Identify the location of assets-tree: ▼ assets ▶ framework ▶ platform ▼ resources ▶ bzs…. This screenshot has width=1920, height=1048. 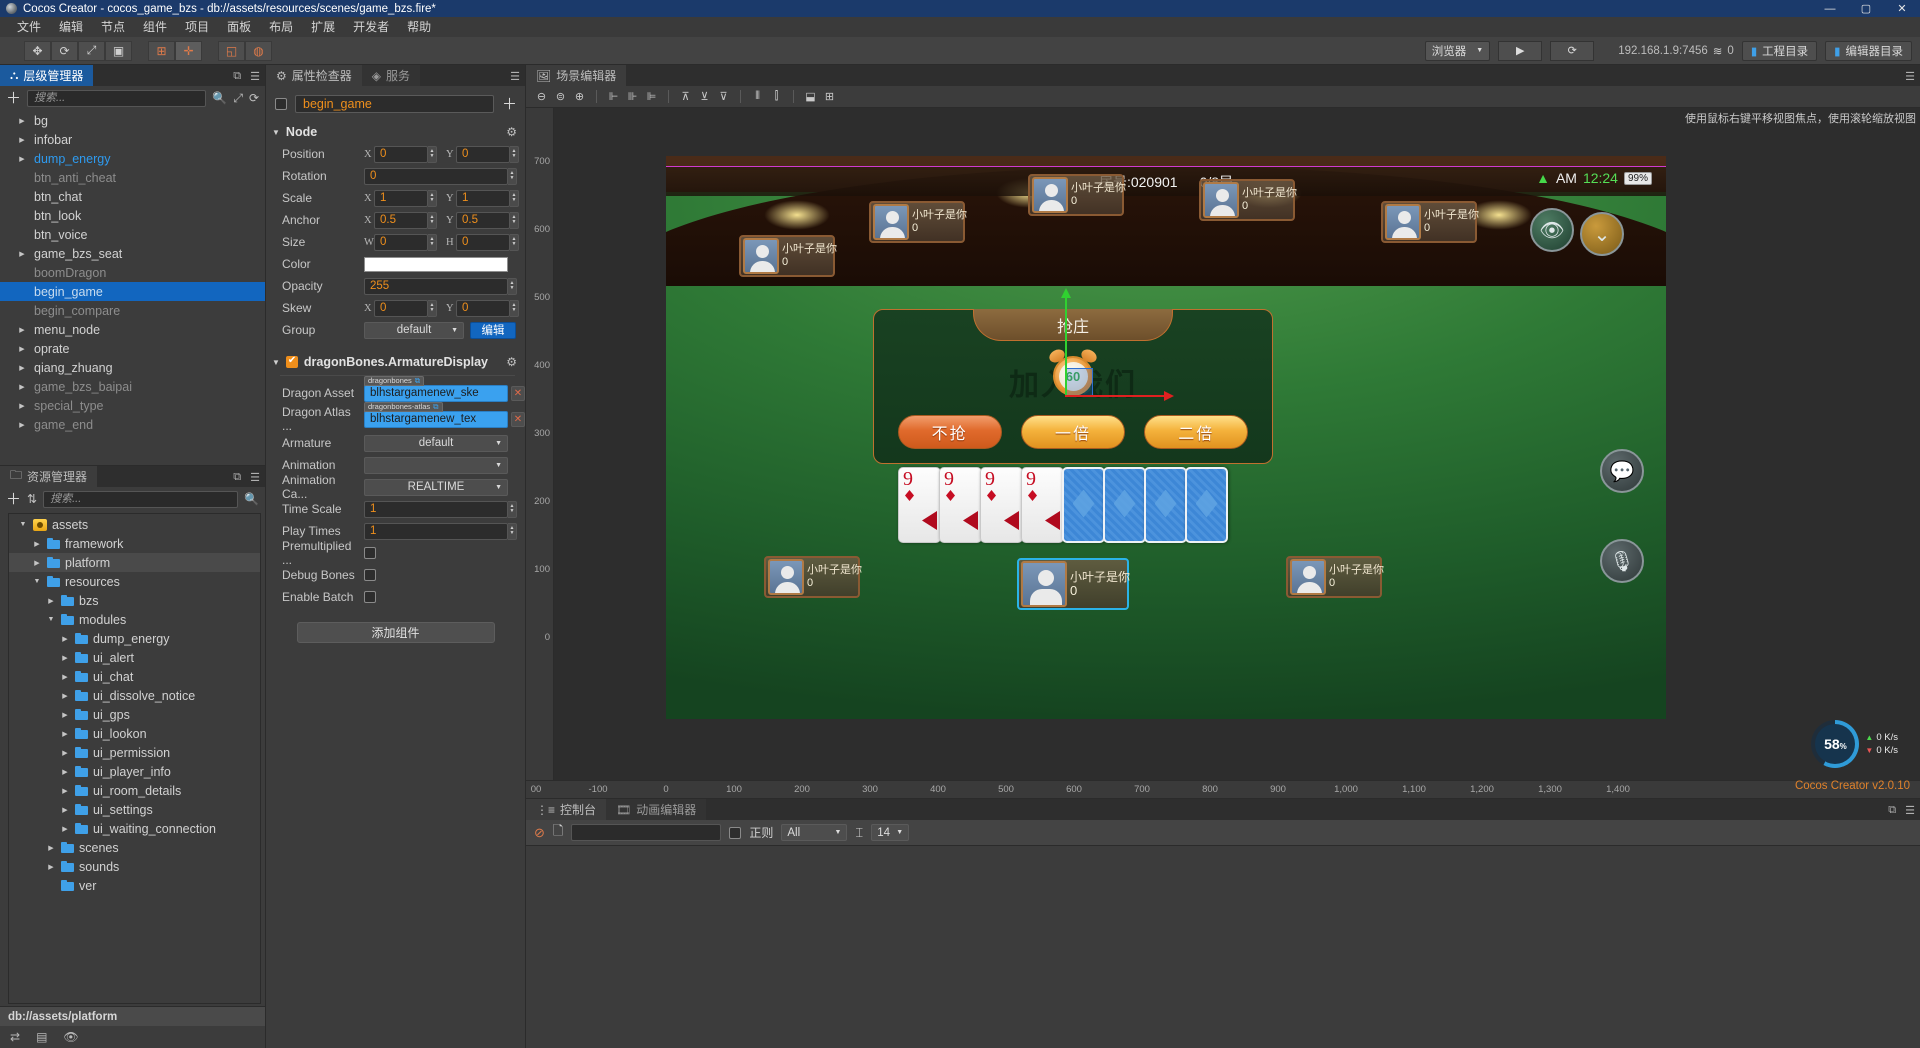
(134, 758).